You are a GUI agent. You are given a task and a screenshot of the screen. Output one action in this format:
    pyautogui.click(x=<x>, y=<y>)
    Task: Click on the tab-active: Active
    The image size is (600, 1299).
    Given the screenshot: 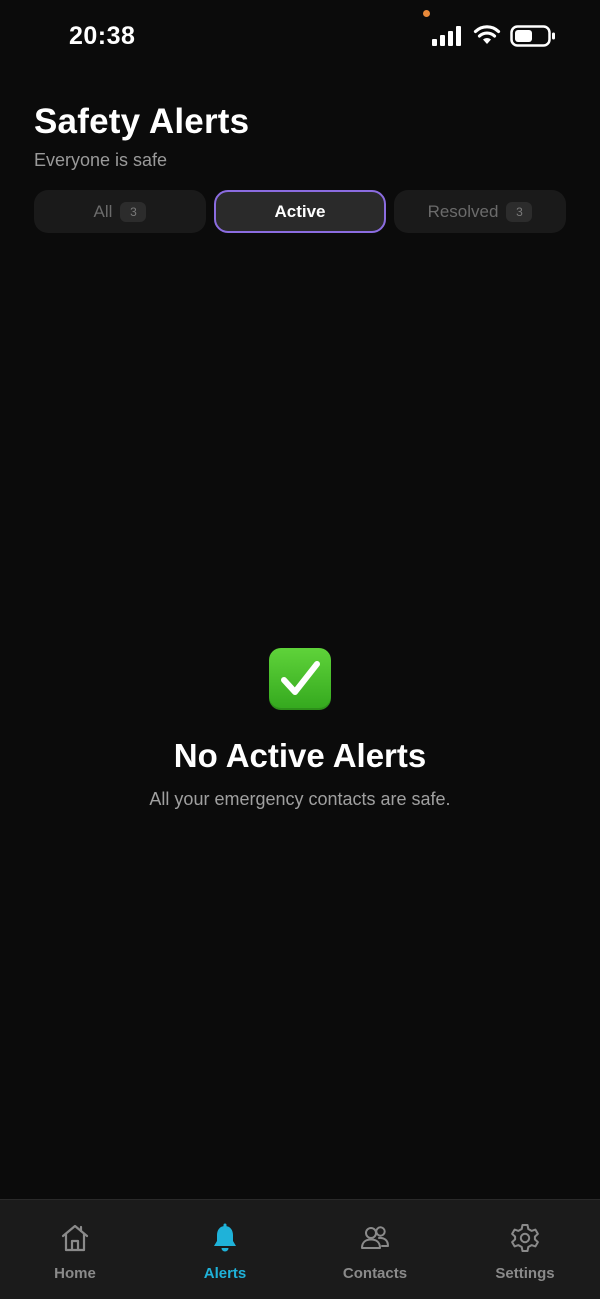 What is the action you would take?
    pyautogui.click(x=300, y=211)
    